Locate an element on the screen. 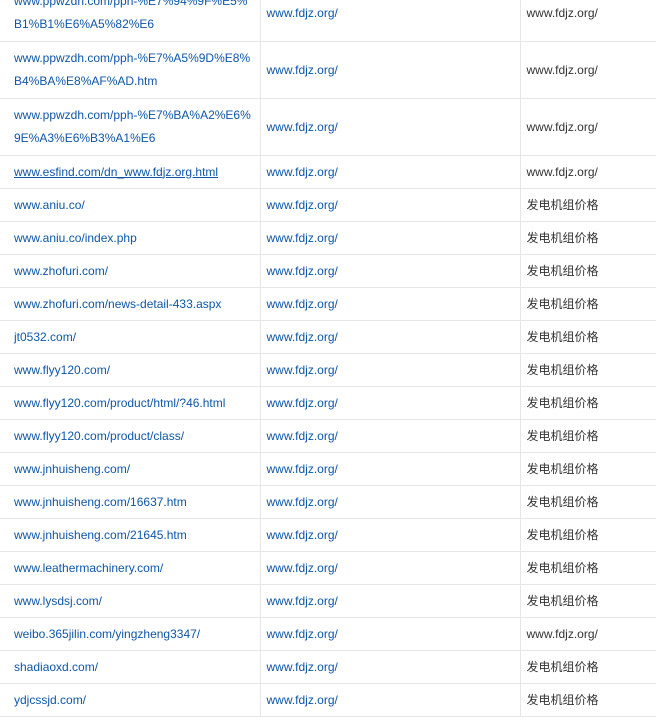 The width and height of the screenshot is (656, 727). source-url-link: www.lysdsj.com/ is located at coordinates (58, 601).